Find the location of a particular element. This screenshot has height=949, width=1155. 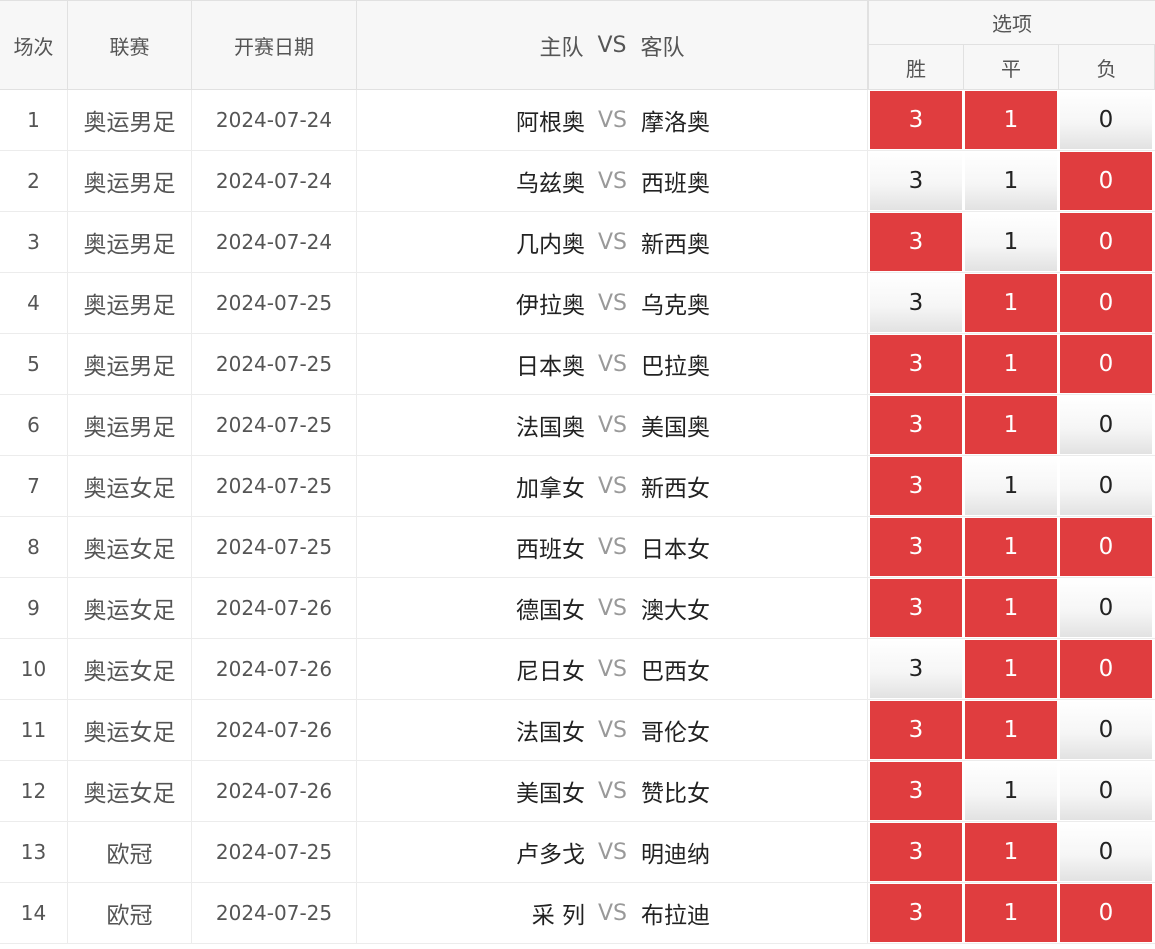

row-no: 8 is located at coordinates (34, 547).